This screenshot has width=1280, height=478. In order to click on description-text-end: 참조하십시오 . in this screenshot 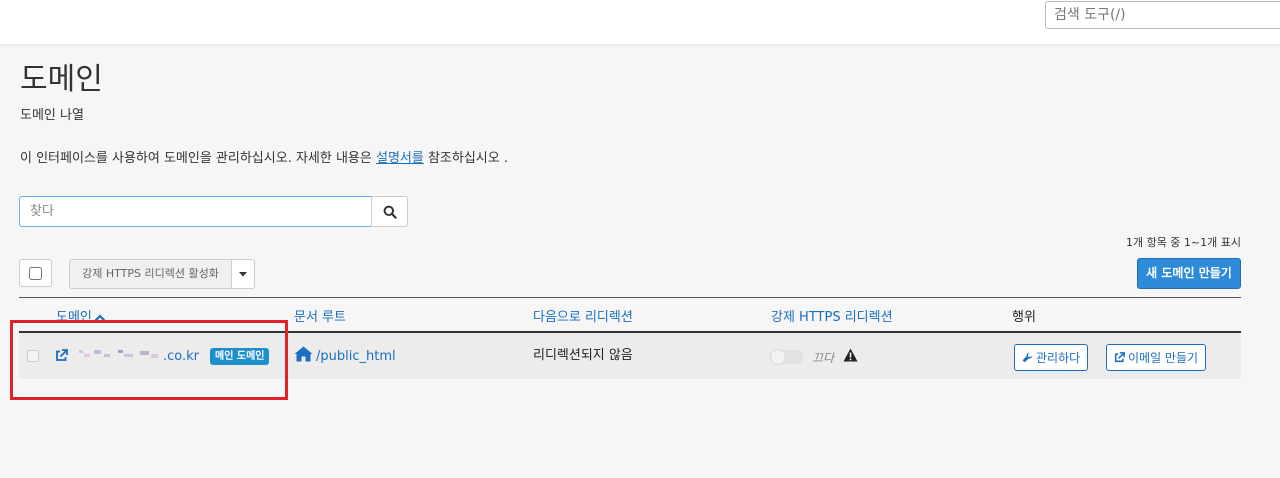, I will do `click(465, 158)`.